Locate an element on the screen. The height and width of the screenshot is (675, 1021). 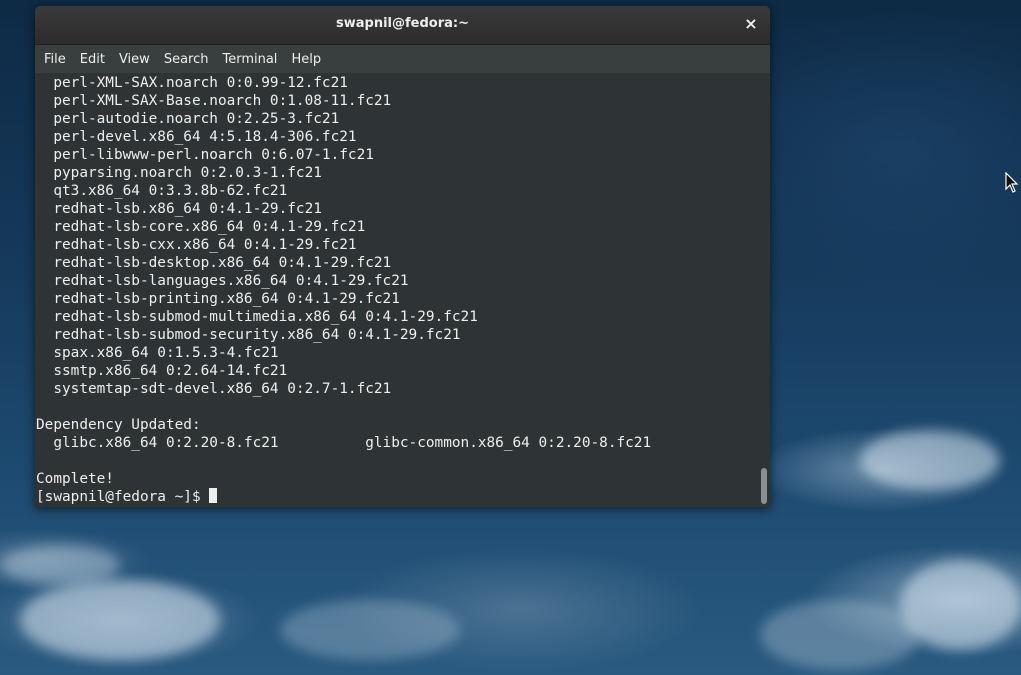
menu-file: File is located at coordinates (55, 59).